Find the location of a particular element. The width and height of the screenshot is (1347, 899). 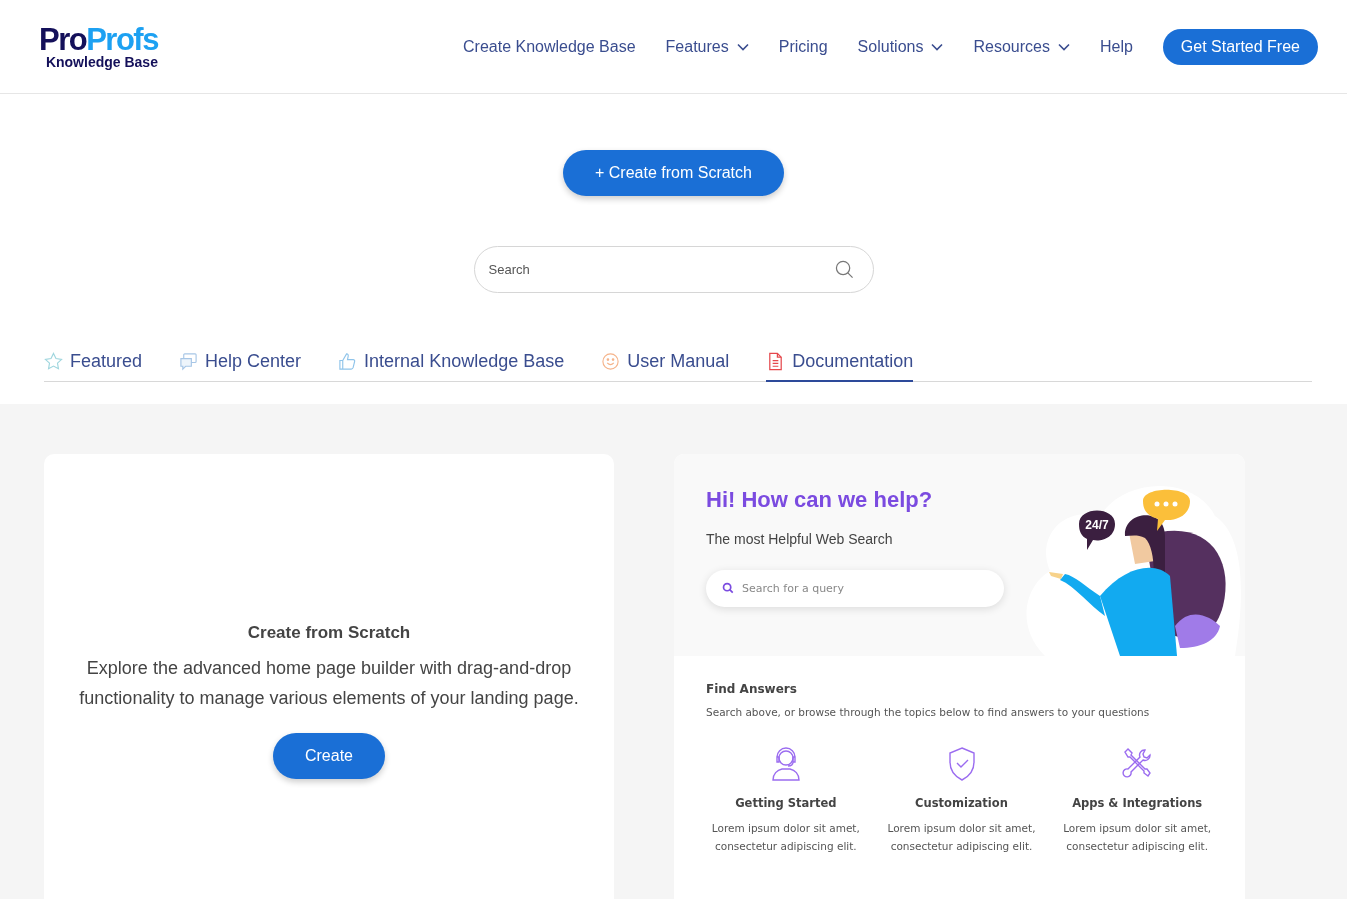

star-icon is located at coordinates (53, 361).